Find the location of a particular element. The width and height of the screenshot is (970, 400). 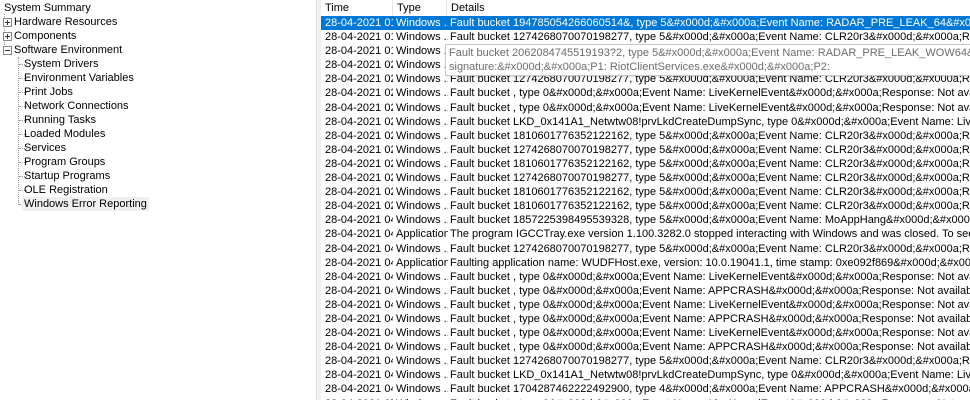

tree-item-software-environment: Software Environment is located at coordinates (63, 50).